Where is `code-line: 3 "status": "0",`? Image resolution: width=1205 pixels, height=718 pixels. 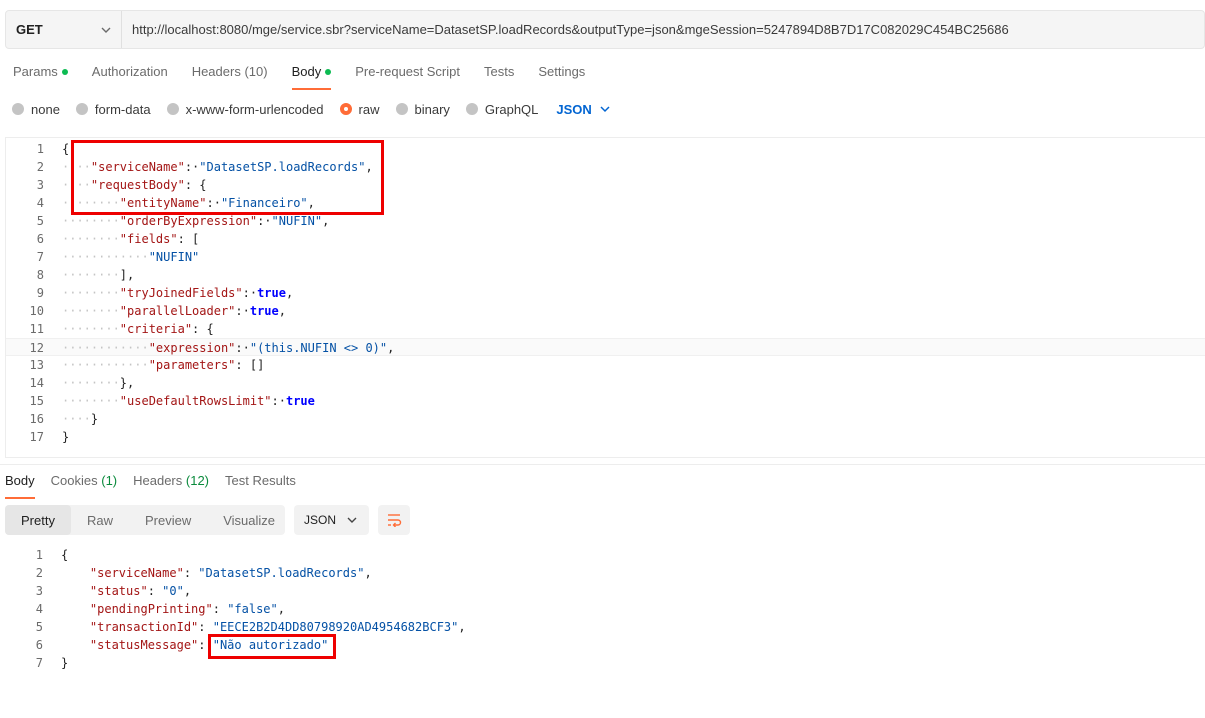 code-line: 3 "status": "0", is located at coordinates (605, 591).